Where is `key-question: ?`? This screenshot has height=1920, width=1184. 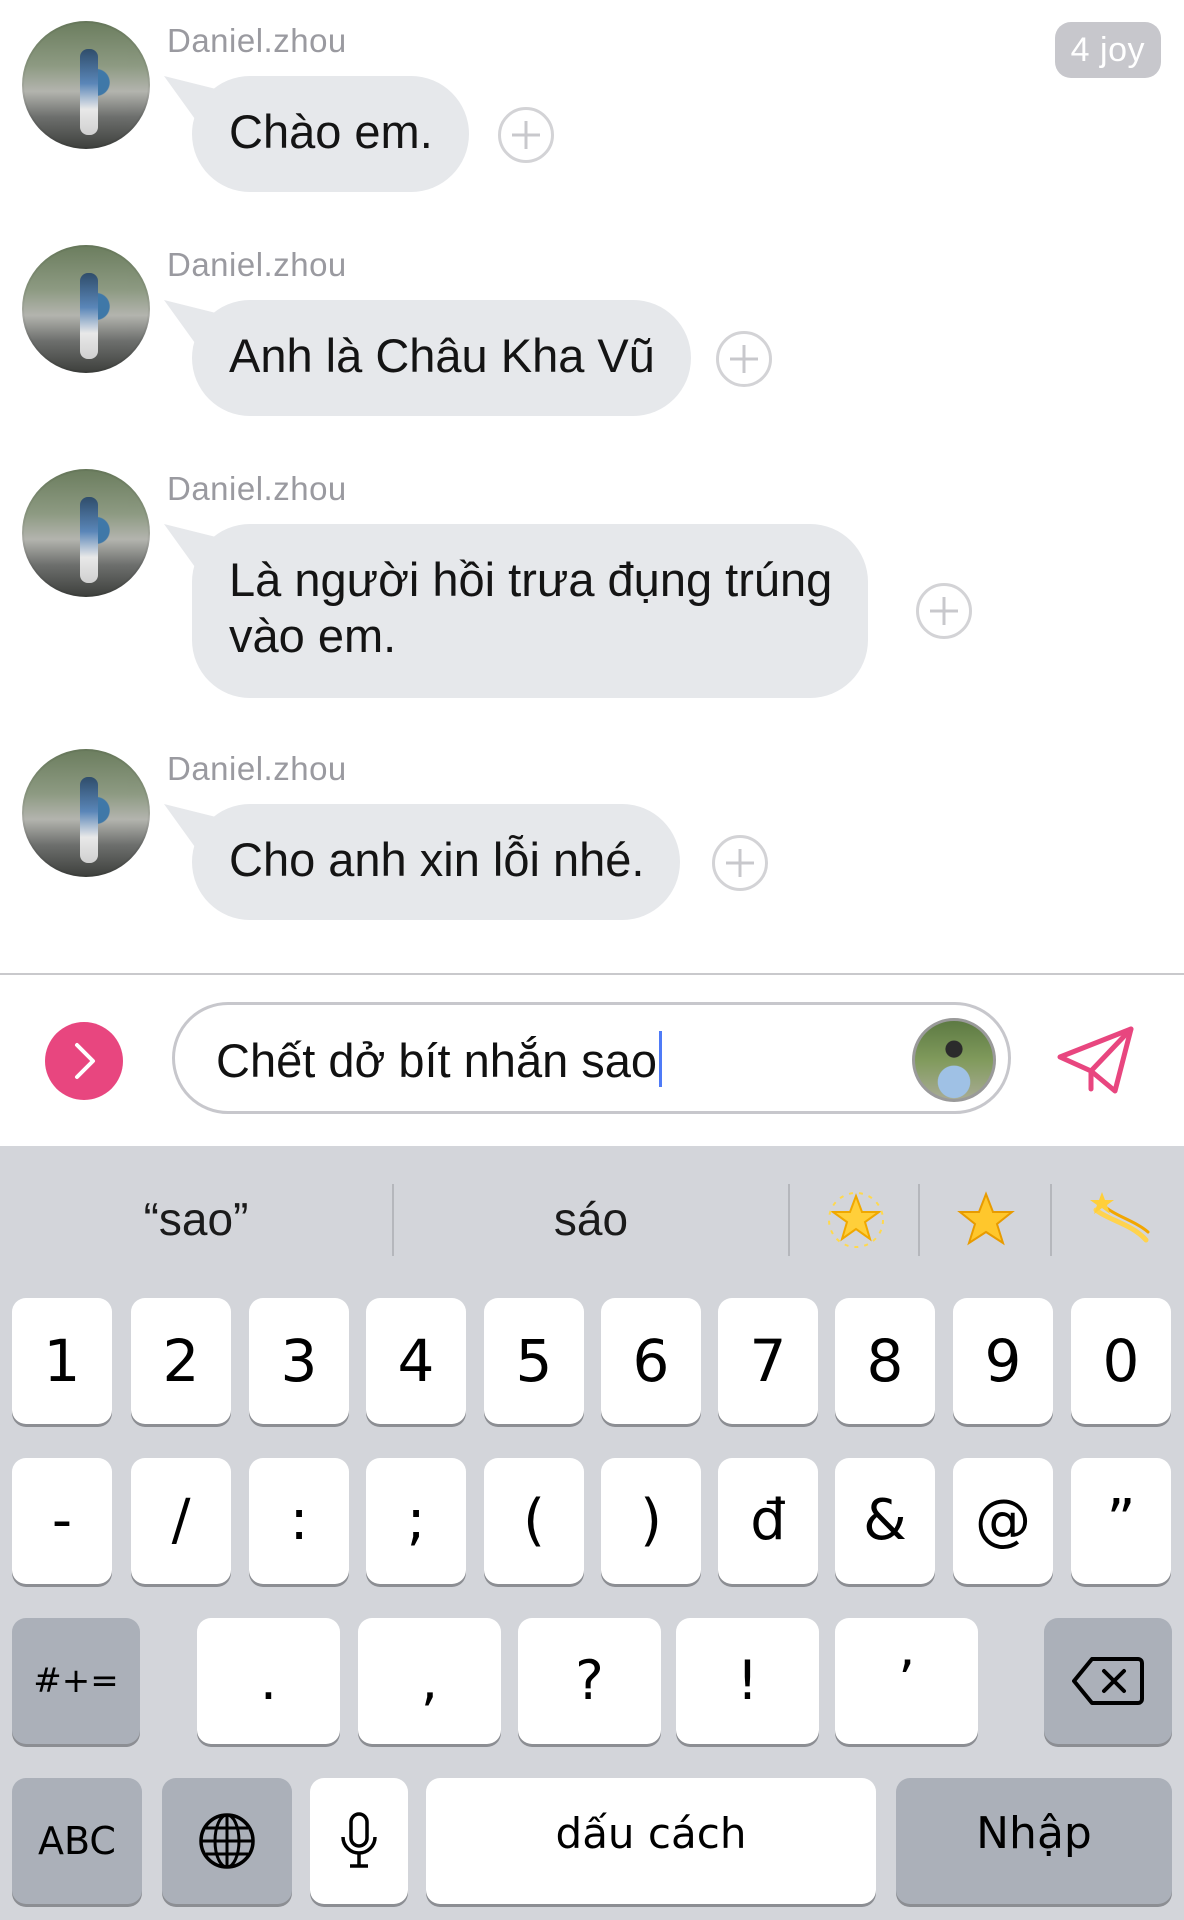
key-question: ? is located at coordinates (589, 1681).